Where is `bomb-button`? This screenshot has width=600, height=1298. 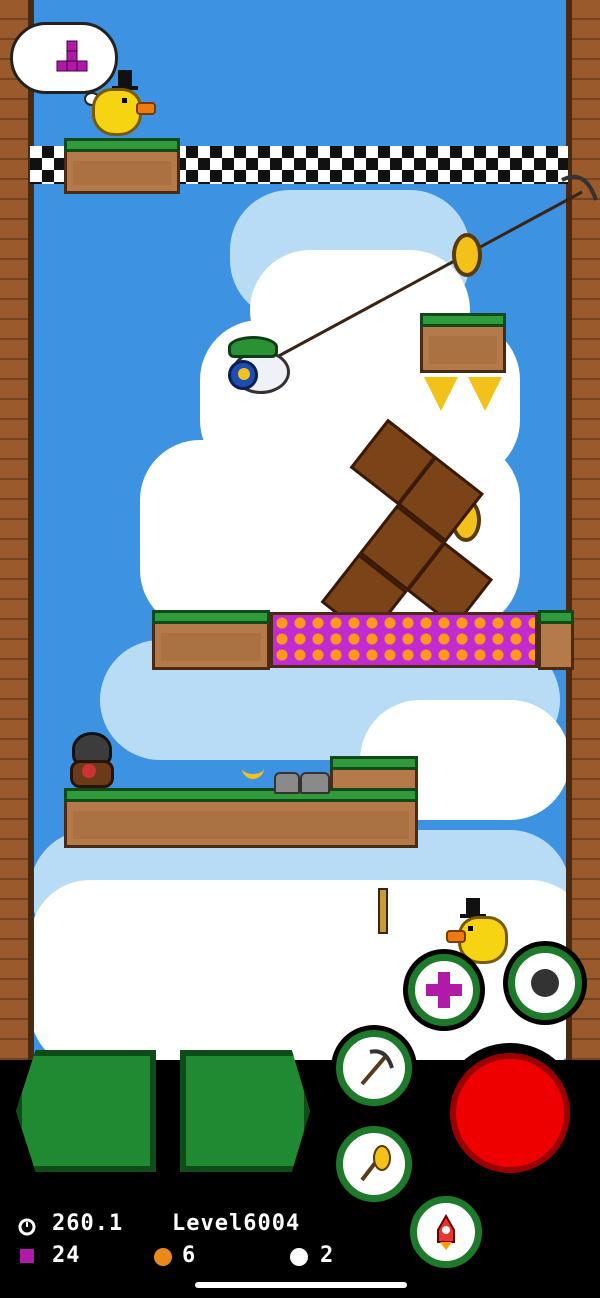
bomb-button is located at coordinates (545, 983).